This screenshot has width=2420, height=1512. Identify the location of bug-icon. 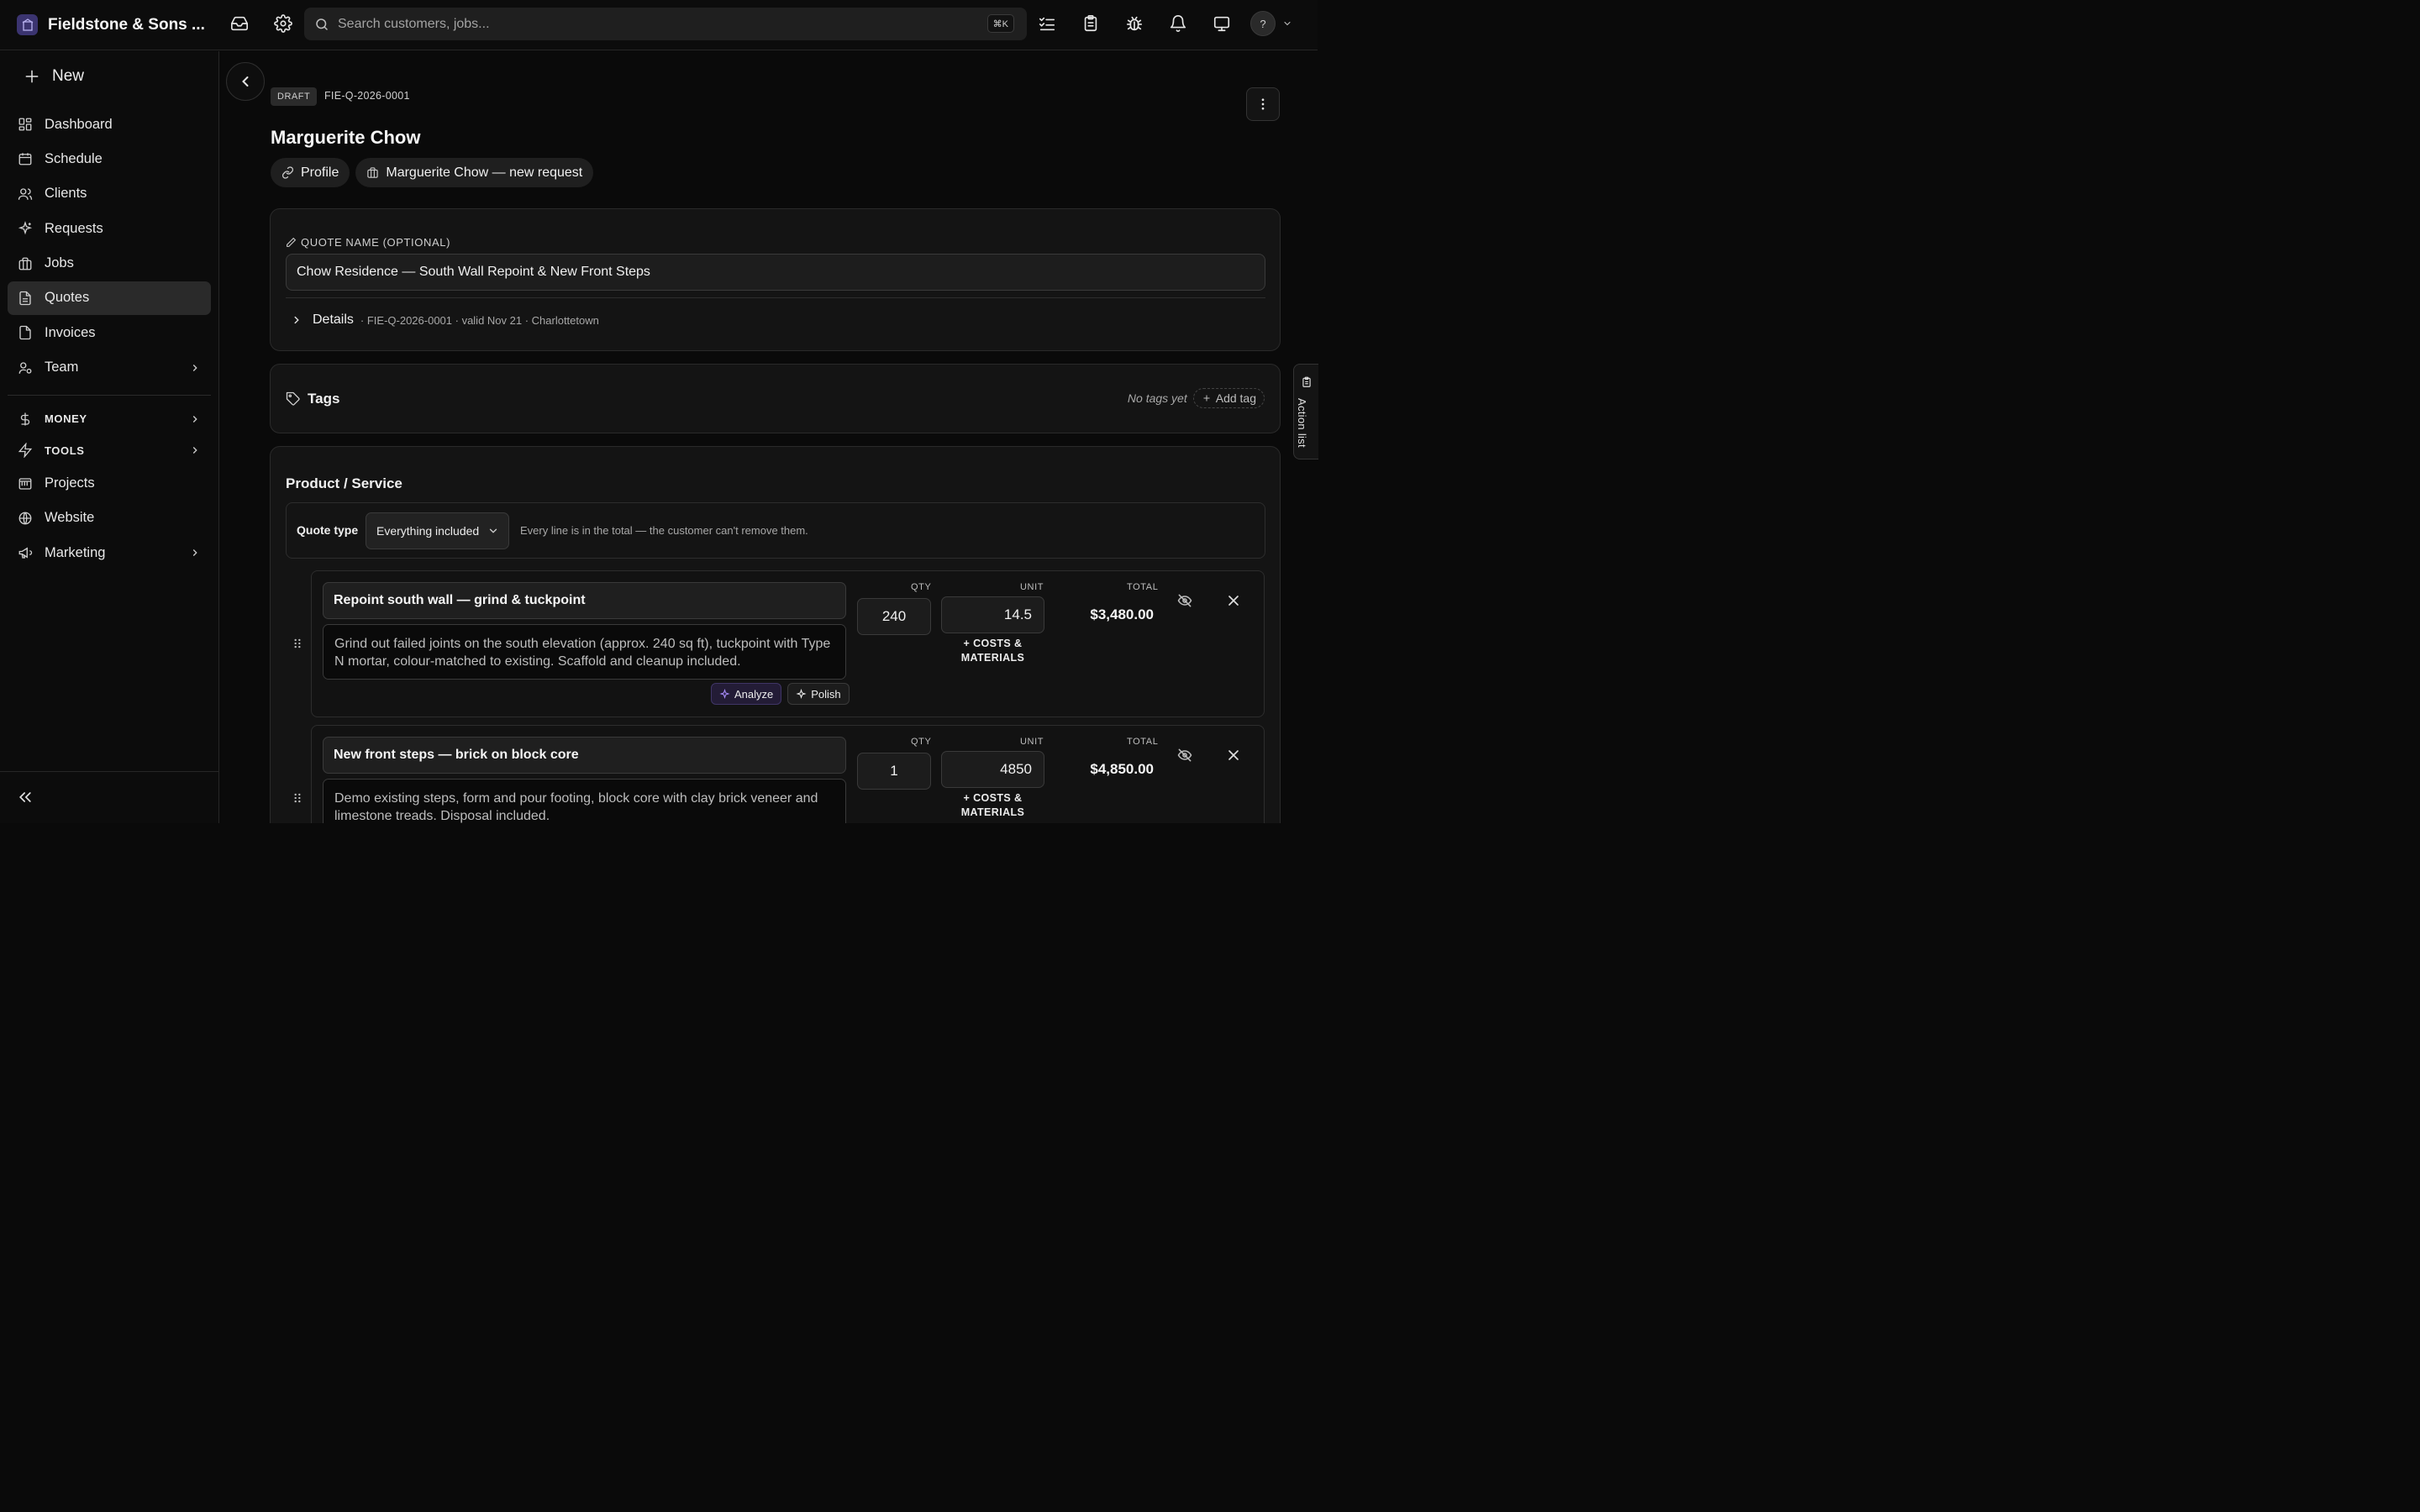
(1134, 23).